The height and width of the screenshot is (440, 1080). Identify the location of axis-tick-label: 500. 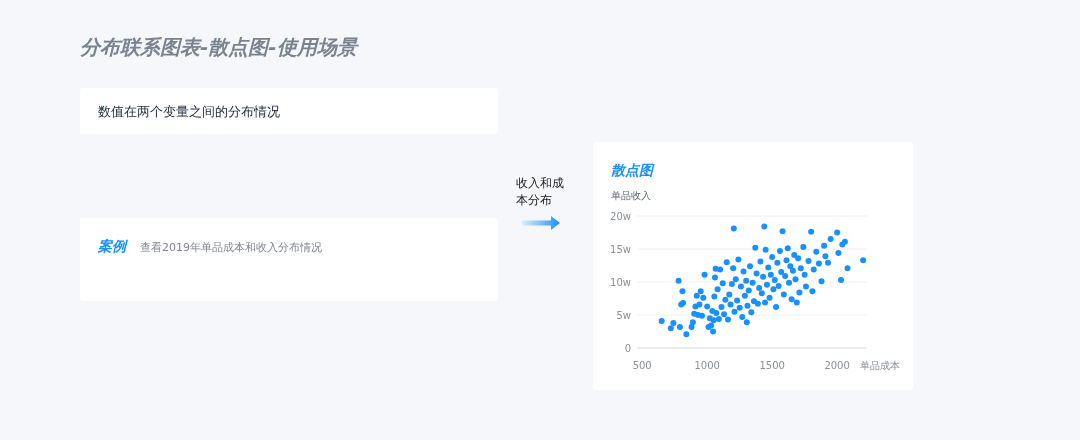
(642, 365).